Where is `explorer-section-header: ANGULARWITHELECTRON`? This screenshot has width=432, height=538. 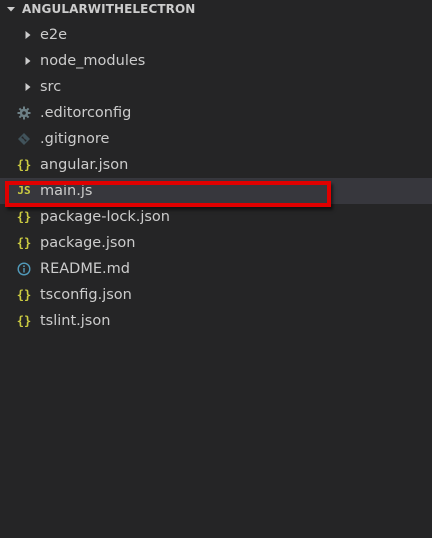 explorer-section-header: ANGULARWITHELECTRON is located at coordinates (216, 9).